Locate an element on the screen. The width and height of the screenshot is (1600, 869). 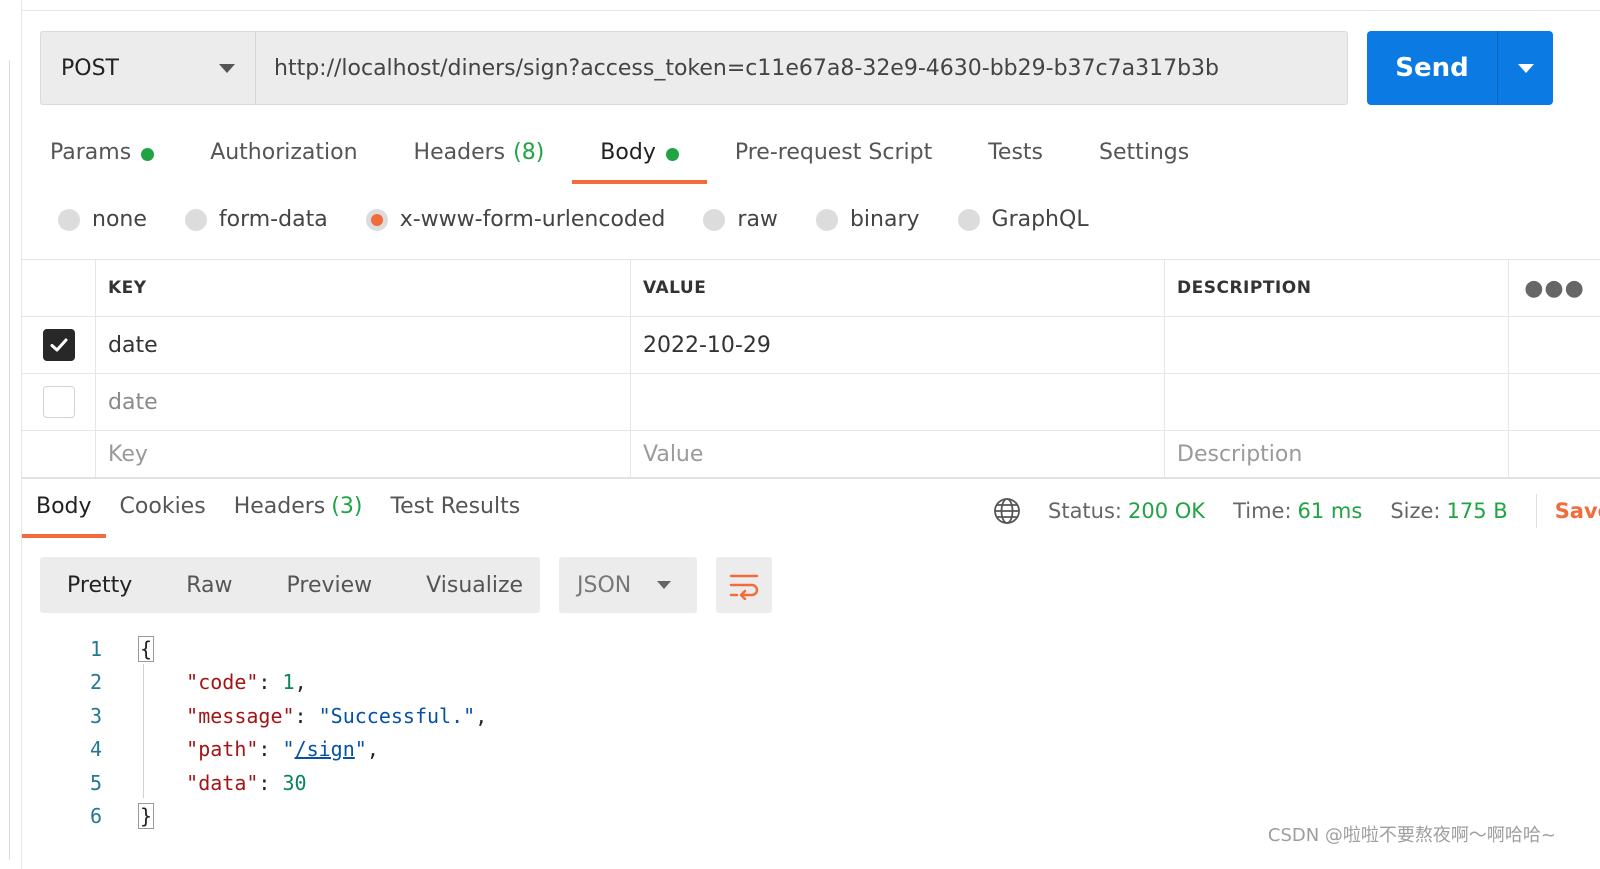
more-horizontal-icon: ●●● is located at coordinates (1554, 288).